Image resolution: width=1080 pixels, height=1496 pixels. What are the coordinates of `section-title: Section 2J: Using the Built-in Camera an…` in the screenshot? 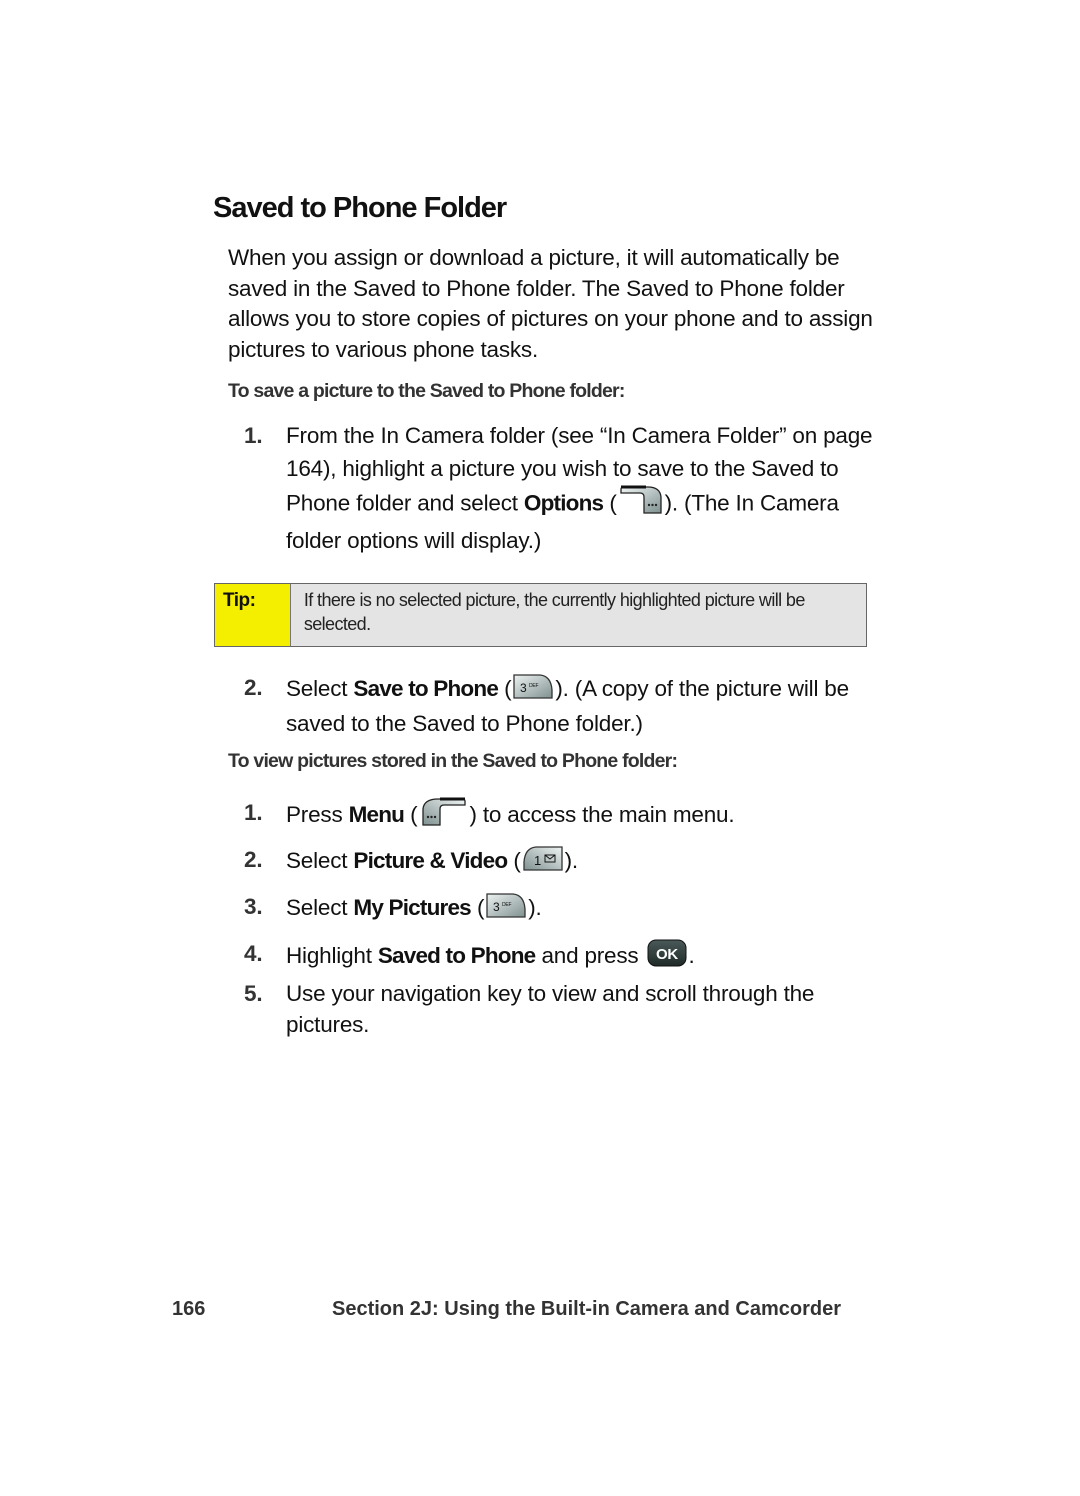 It's located at (586, 1309).